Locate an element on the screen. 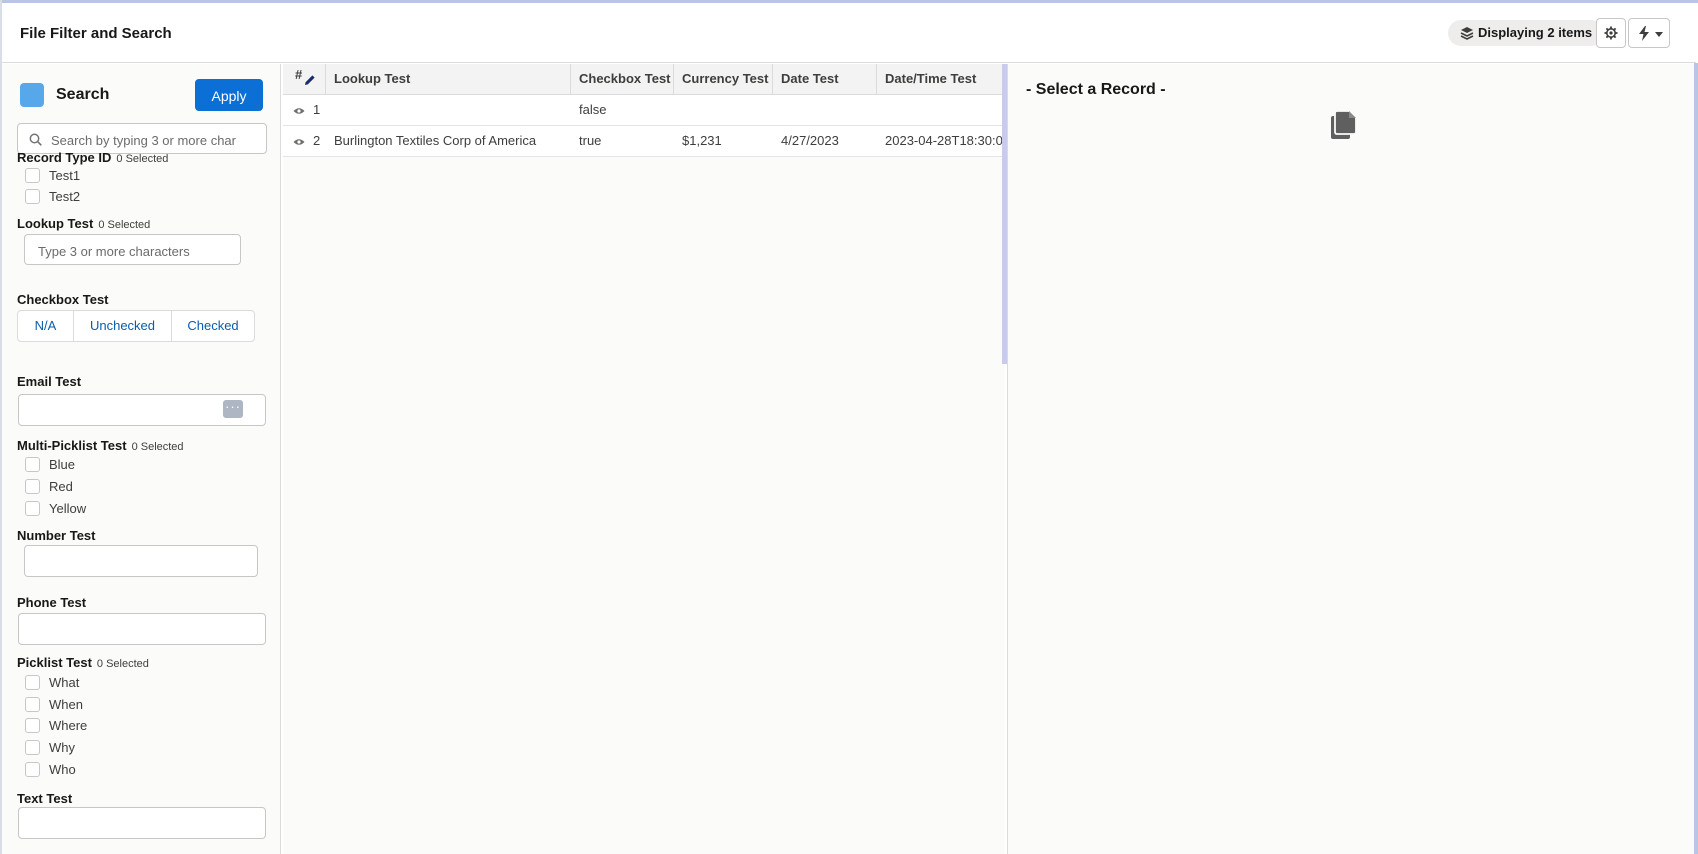  cell-date: 4/27/2023 is located at coordinates (810, 140).